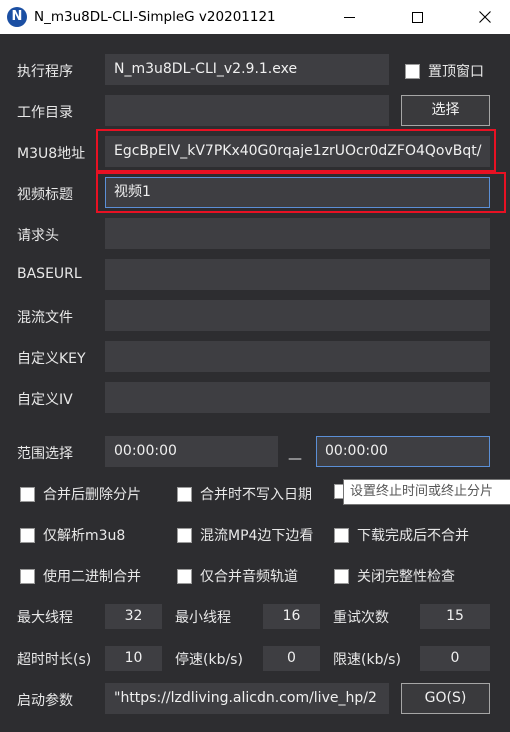  I want to click on maximize-icon, so click(417, 17).